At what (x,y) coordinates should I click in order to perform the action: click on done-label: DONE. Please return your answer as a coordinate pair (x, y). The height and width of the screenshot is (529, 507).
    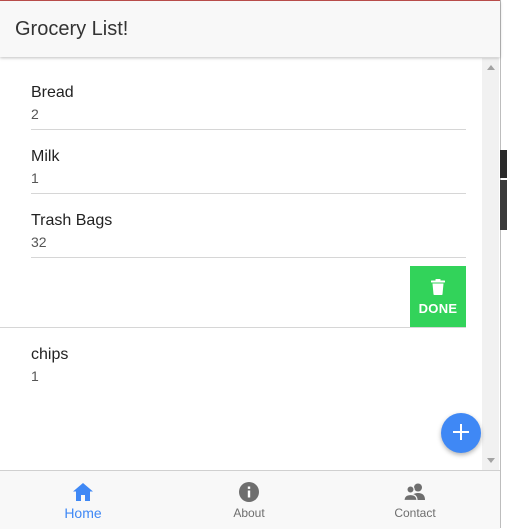
    Looking at the image, I should click on (438, 308).